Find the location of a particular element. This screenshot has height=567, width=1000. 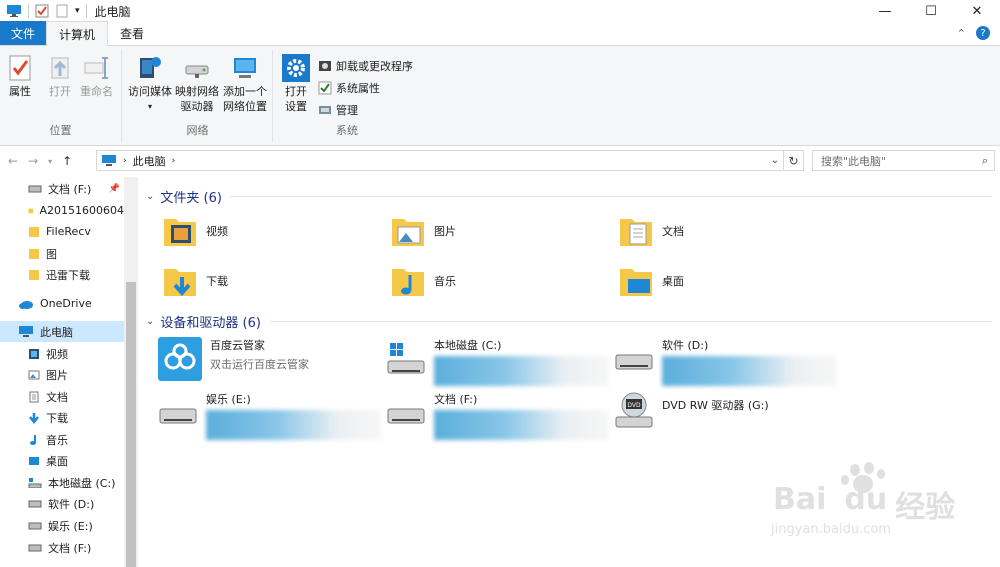

map-network-drive-button: 映射网络 驱动器 is located at coordinates (197, 84).